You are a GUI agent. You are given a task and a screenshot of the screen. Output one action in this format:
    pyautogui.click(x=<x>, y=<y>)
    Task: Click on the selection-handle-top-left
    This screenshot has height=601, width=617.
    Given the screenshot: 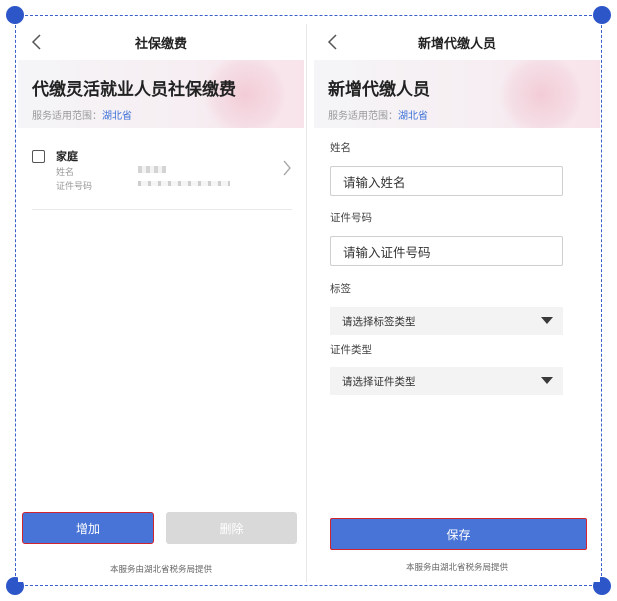 What is the action you would take?
    pyautogui.click(x=15, y=15)
    